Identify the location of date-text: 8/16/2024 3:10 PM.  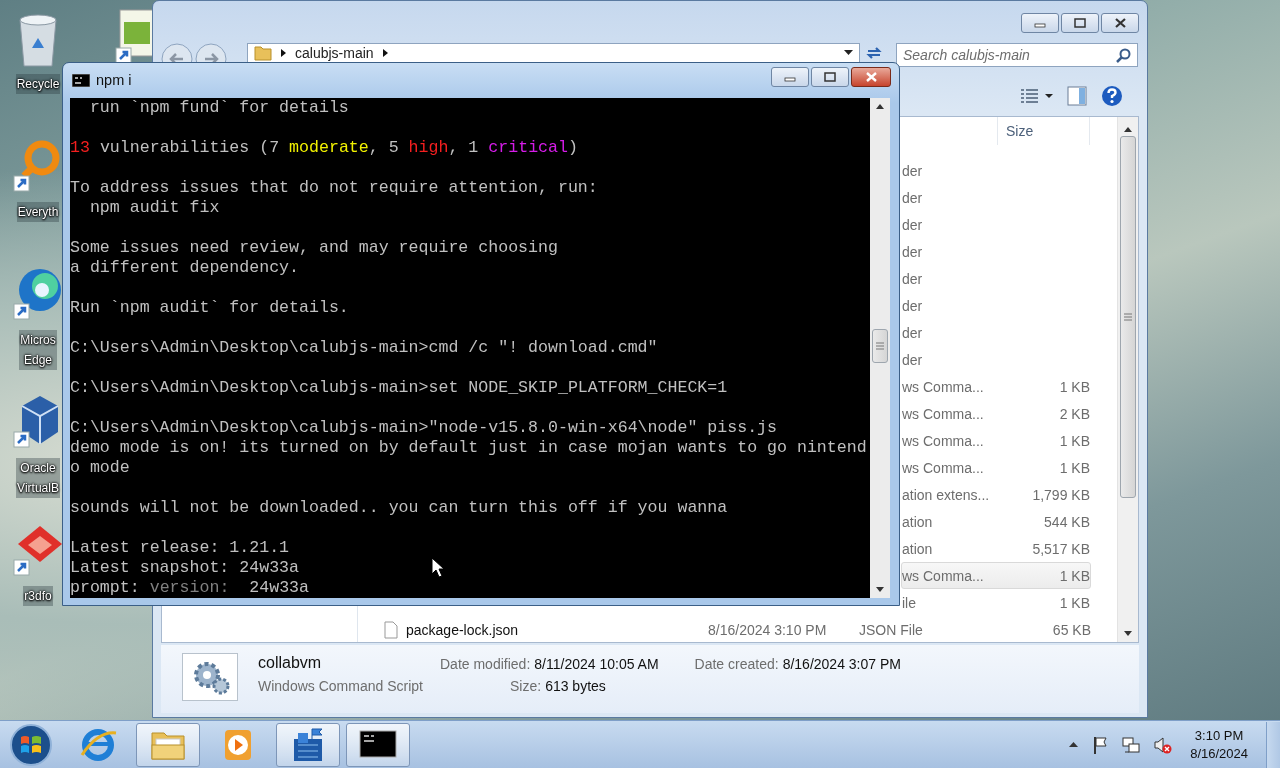
(767, 629).